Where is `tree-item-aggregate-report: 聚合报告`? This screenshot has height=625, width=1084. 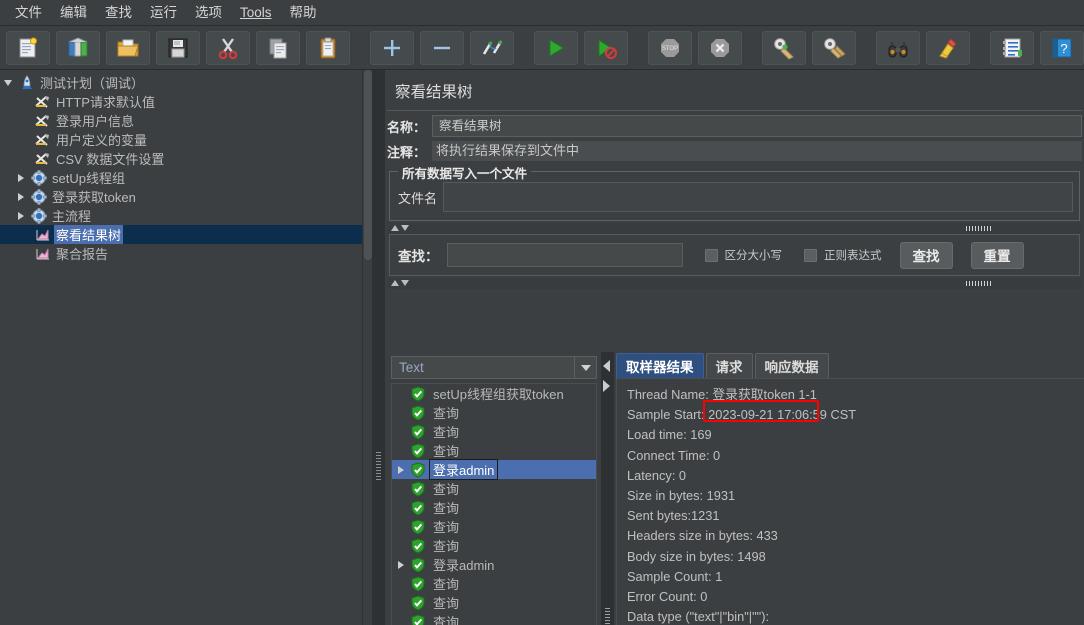
tree-item-aggregate-report: 聚合报告 is located at coordinates (186, 253).